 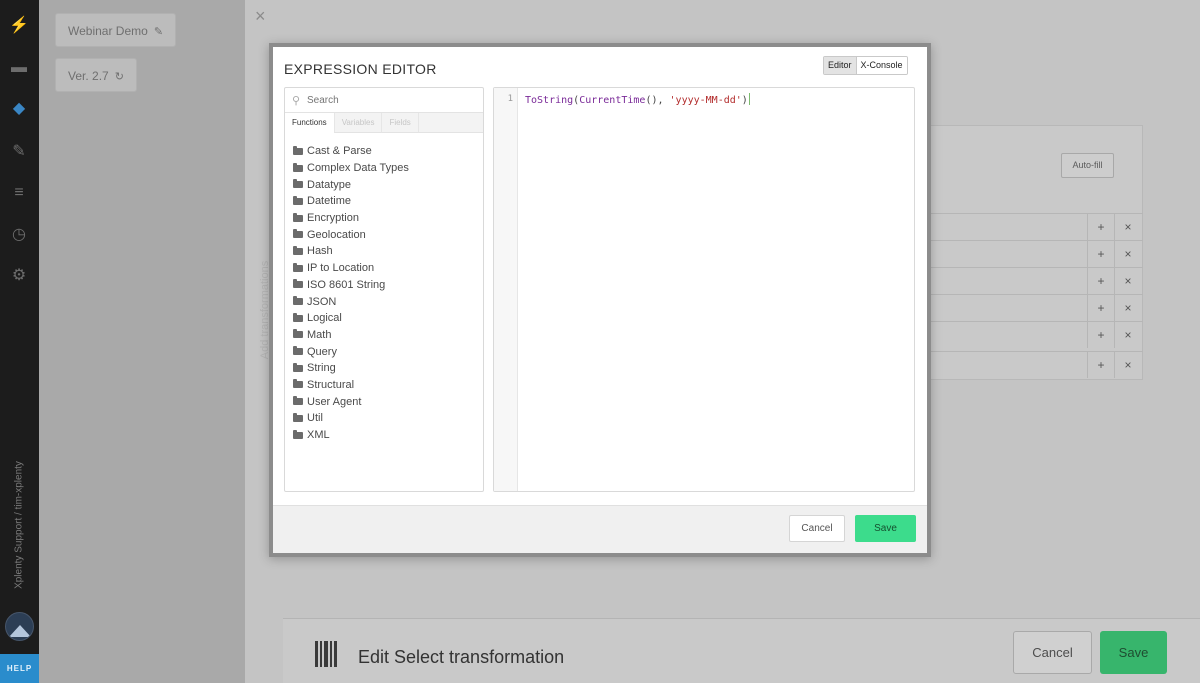 What do you see at coordinates (19, 68) in the screenshot?
I see `inbox-icon: ▬` at bounding box center [19, 68].